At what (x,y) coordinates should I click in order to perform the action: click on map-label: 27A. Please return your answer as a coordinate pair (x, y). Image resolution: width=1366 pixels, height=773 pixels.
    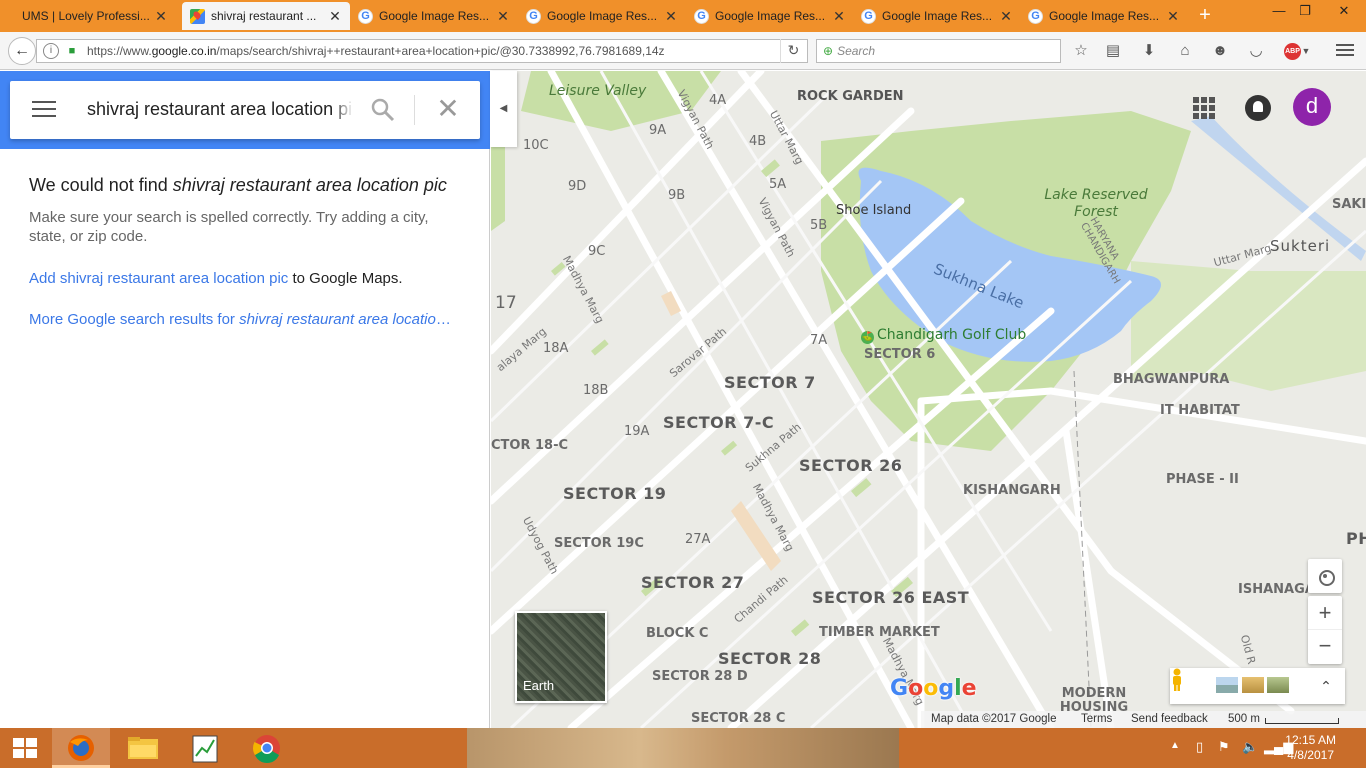
    Looking at the image, I should click on (698, 539).